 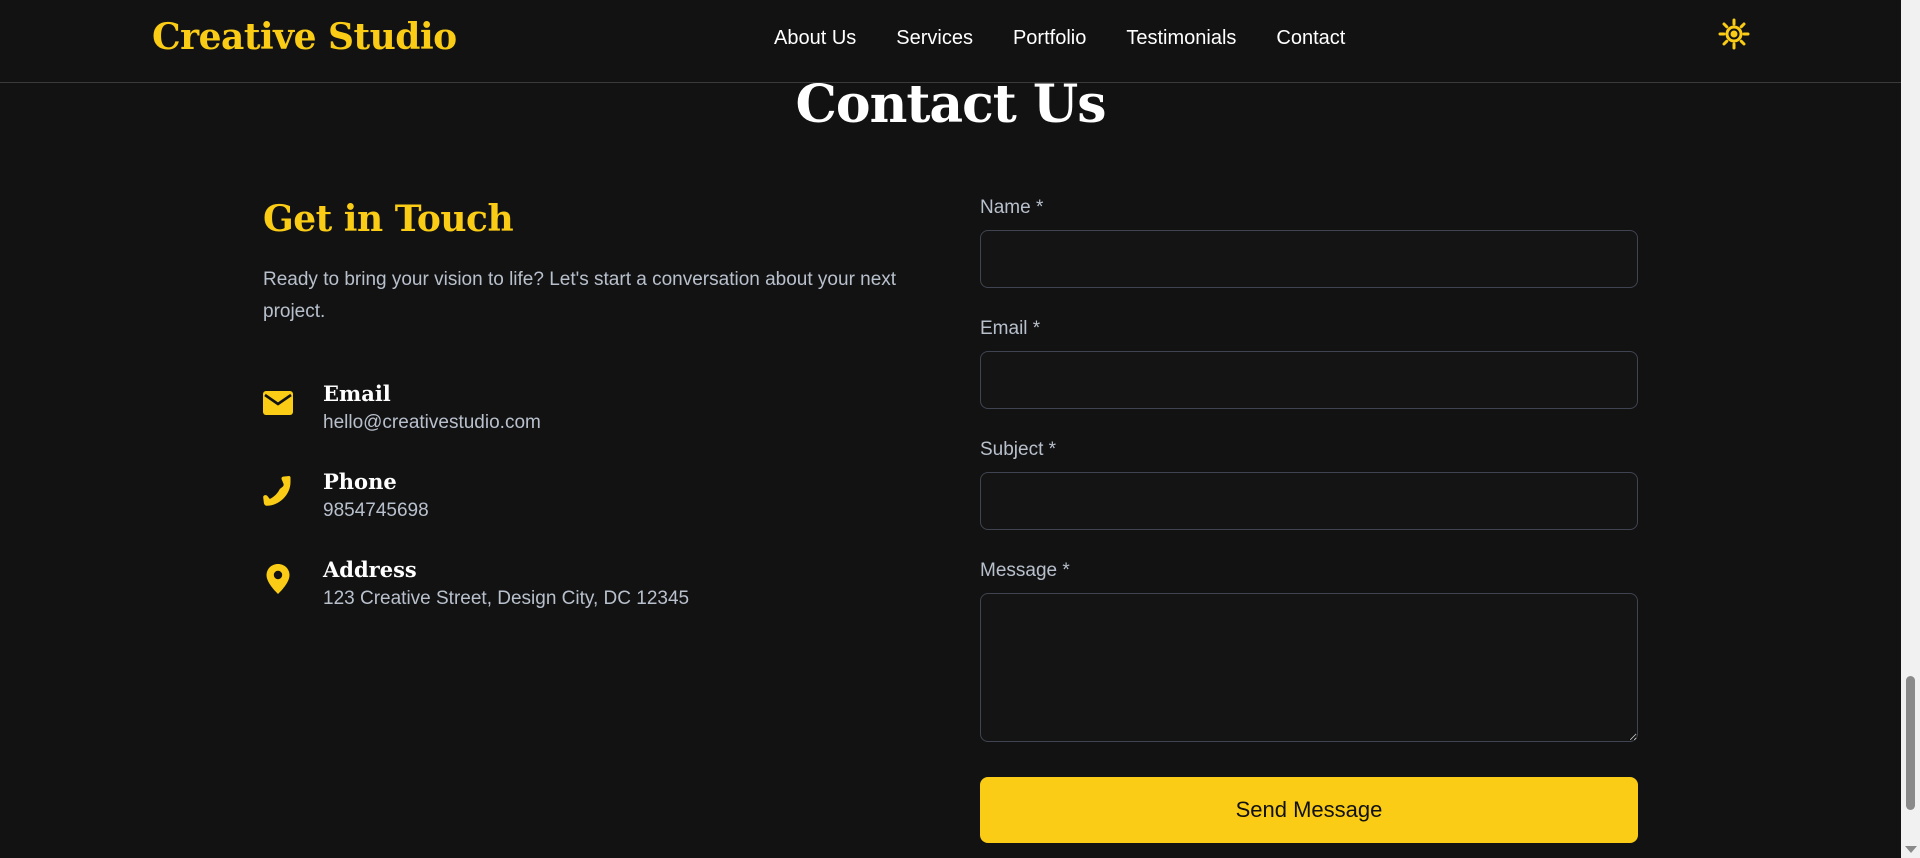 I want to click on contact-section-title: Contact Us, so click(x=951, y=104).